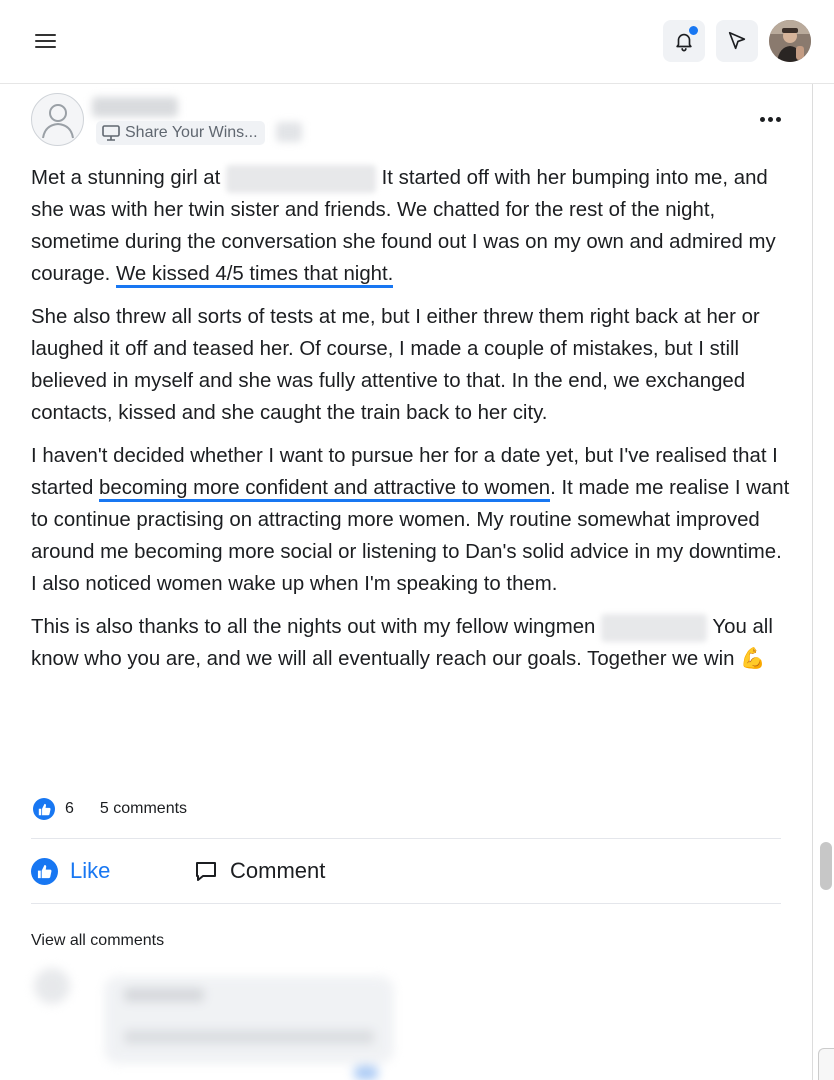 This screenshot has height=1080, width=834. What do you see at coordinates (693, 30) in the screenshot?
I see `notification-dot` at bounding box center [693, 30].